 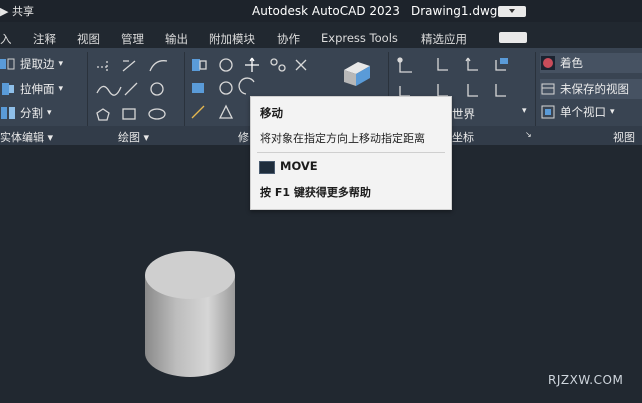 What do you see at coordinates (267, 167) in the screenshot?
I see `command-line-icon` at bounding box center [267, 167].